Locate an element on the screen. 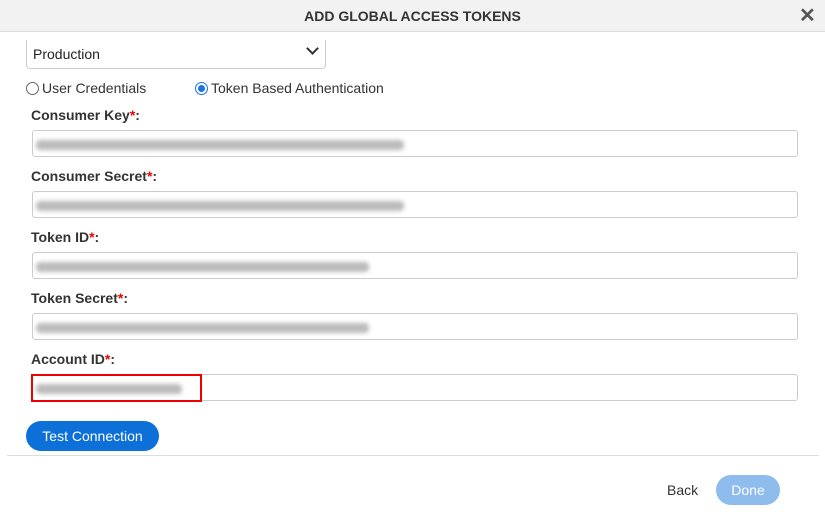 This screenshot has width=825, height=519. close-icon: ✕ is located at coordinates (807, 16).